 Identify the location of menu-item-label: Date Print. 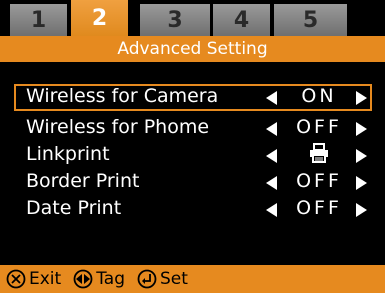
(74, 208).